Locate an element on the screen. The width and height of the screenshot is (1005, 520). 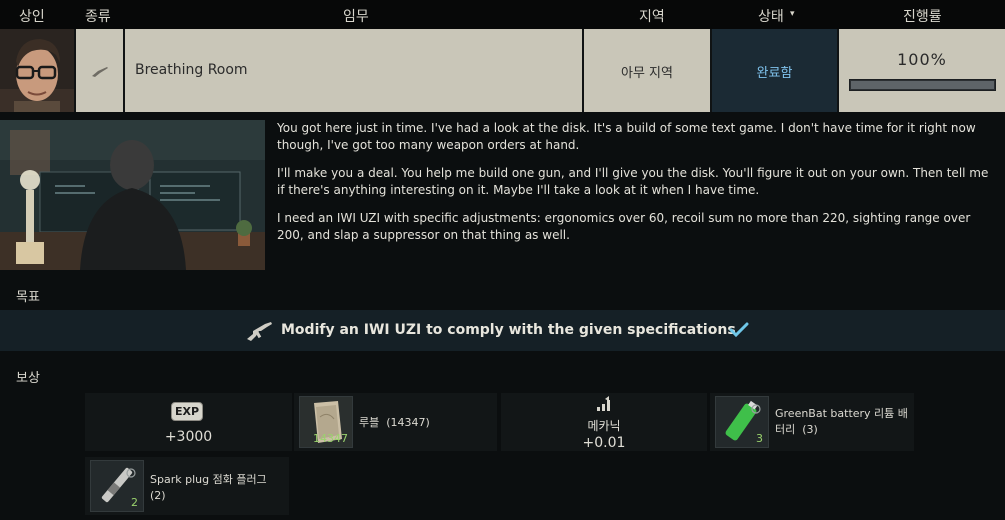
chevron-down-icon: ▾ is located at coordinates (792, 14).